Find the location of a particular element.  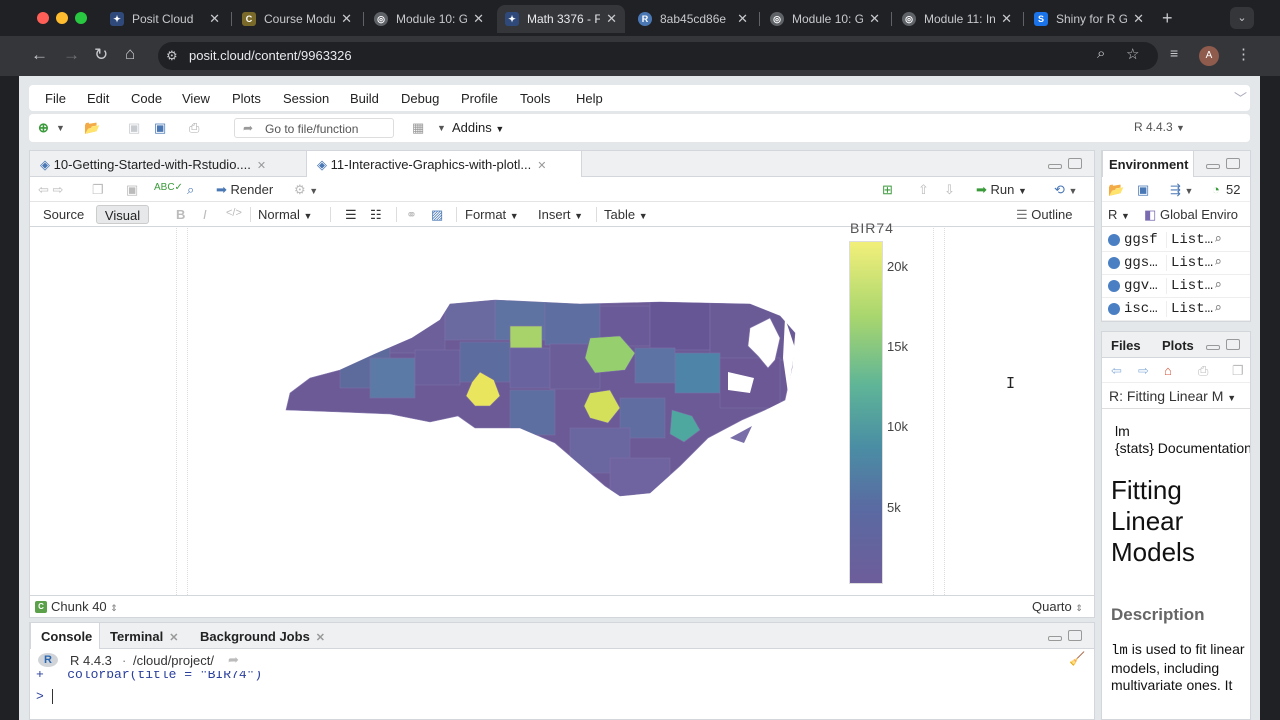

menu-help: Help is located at coordinates (589, 98).